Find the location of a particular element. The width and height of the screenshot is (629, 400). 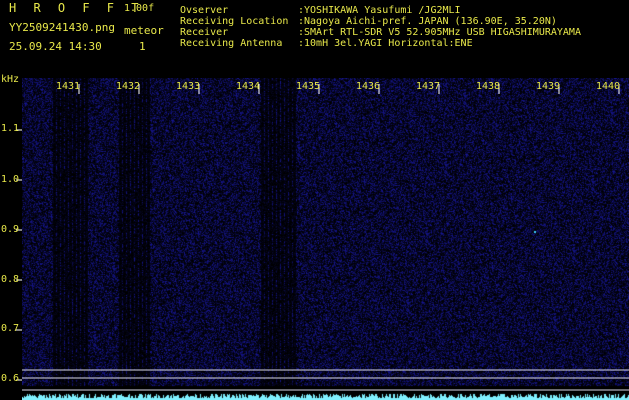

y-axis-unit: kHz is located at coordinates (10, 79).